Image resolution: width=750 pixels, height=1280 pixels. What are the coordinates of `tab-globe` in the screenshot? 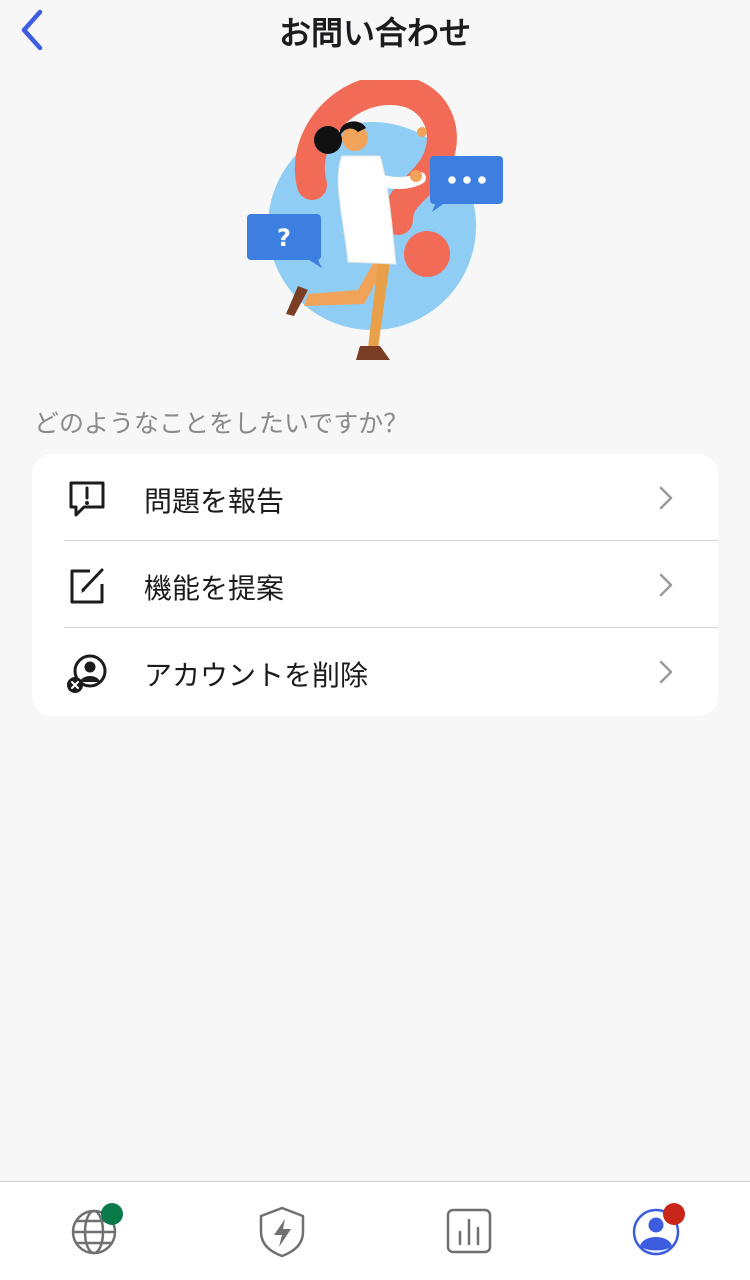 It's located at (94, 1230).